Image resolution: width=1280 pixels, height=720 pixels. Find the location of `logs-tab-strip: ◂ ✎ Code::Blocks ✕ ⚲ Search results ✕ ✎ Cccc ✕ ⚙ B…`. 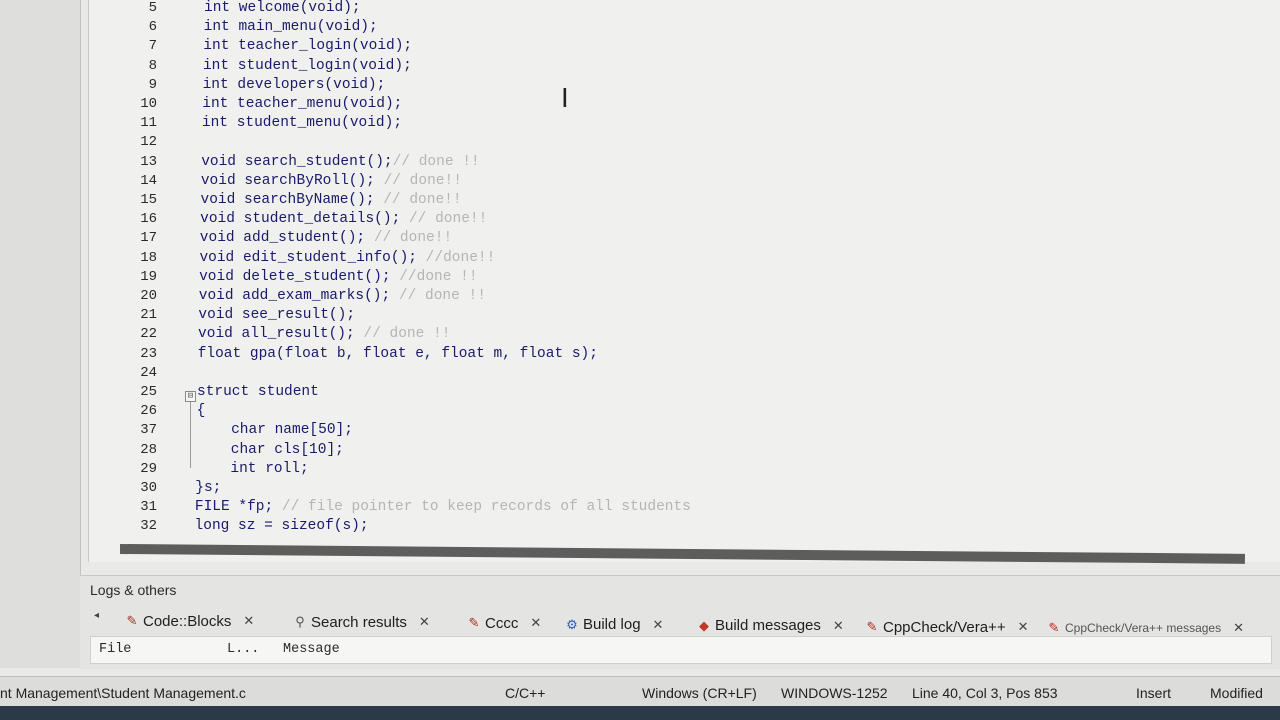

logs-tab-strip: ◂ ✎ Code::Blocks ✕ ⚲ Search results ✕ ✎ Cccc ✕ ⚙ B… is located at coordinates (680, 621).